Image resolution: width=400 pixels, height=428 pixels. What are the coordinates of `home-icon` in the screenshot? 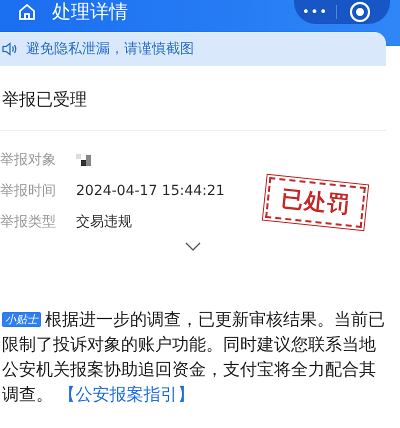 It's located at (27, 12).